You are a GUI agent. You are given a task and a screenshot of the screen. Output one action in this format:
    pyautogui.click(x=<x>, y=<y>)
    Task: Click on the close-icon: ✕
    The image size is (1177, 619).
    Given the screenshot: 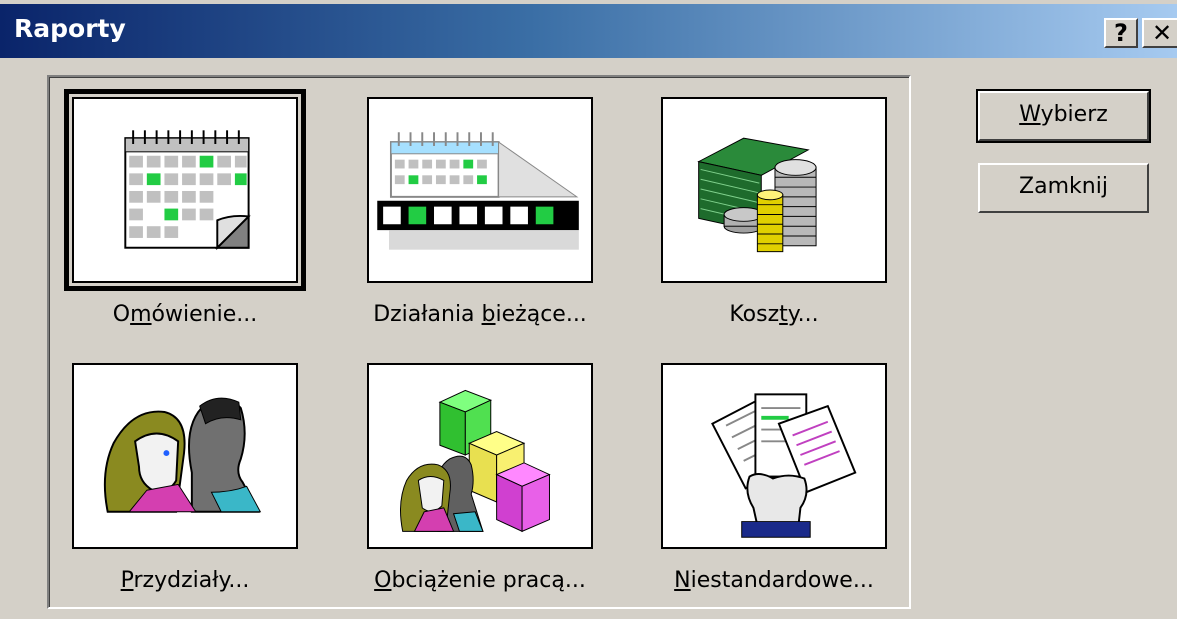 What is the action you would take?
    pyautogui.click(x=1162, y=33)
    